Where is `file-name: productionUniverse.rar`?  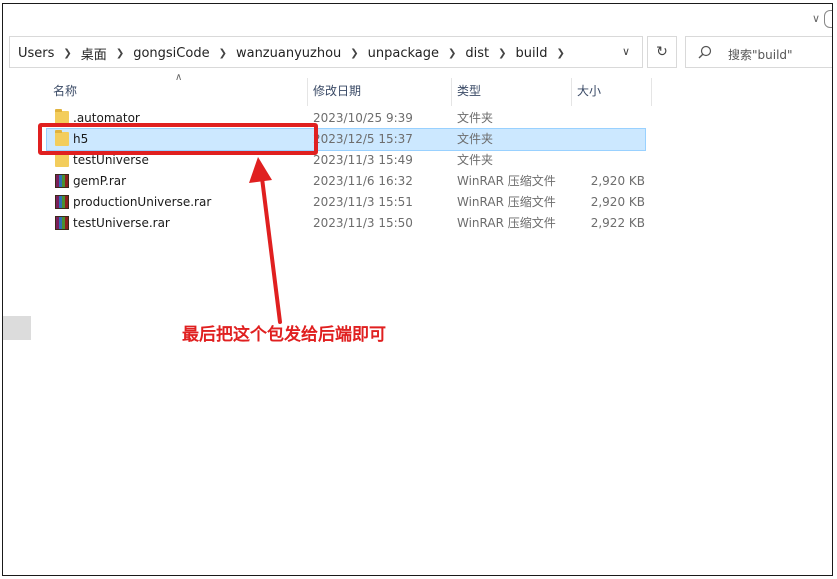 file-name: productionUniverse.rar is located at coordinates (142, 202).